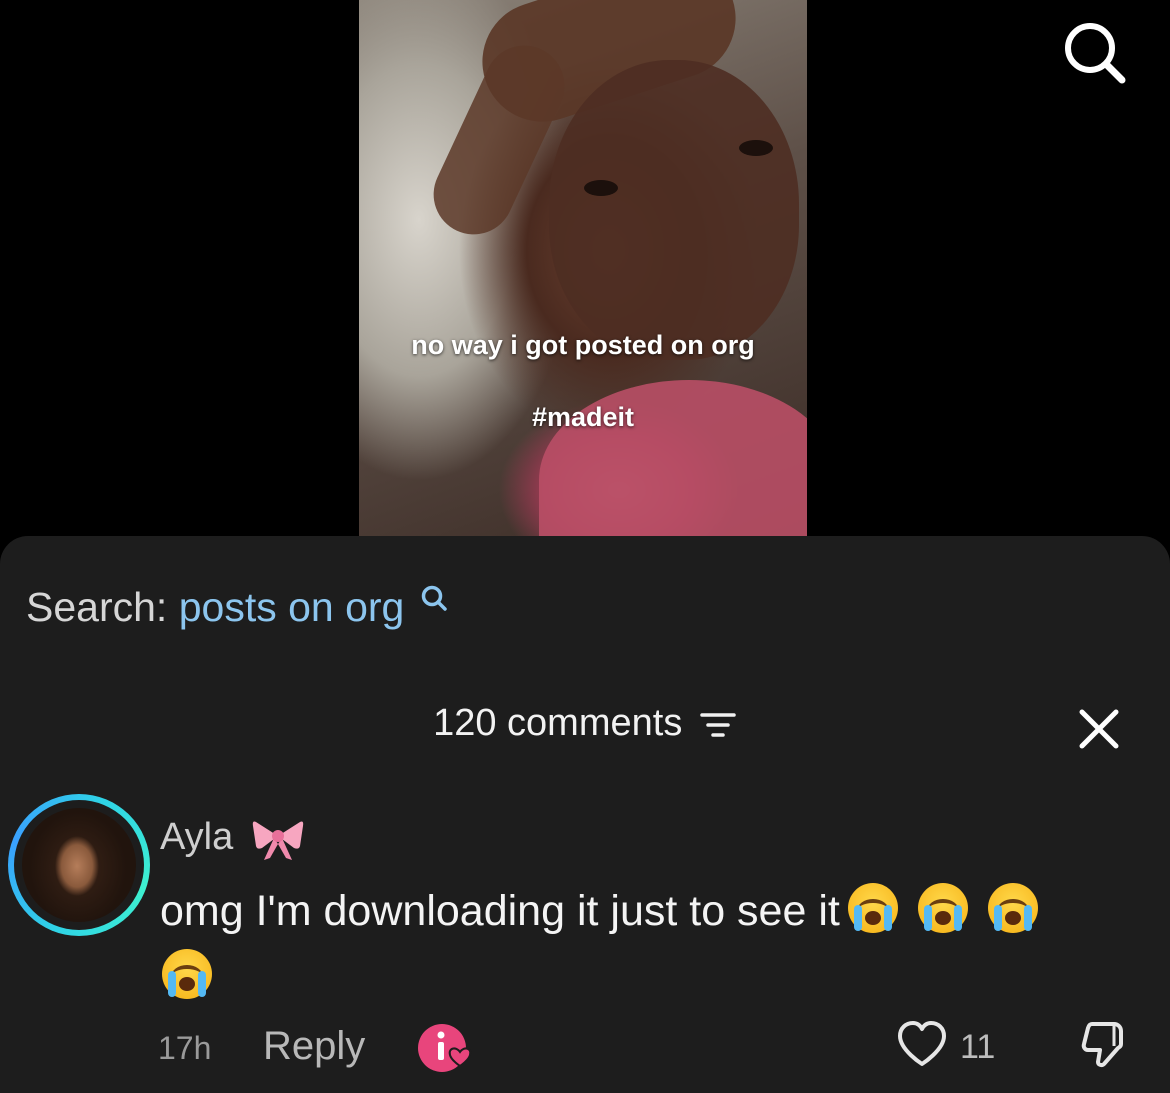 The height and width of the screenshot is (1093, 1170). Describe the element at coordinates (674, 210) in the screenshot. I see `video-scene-face` at that location.